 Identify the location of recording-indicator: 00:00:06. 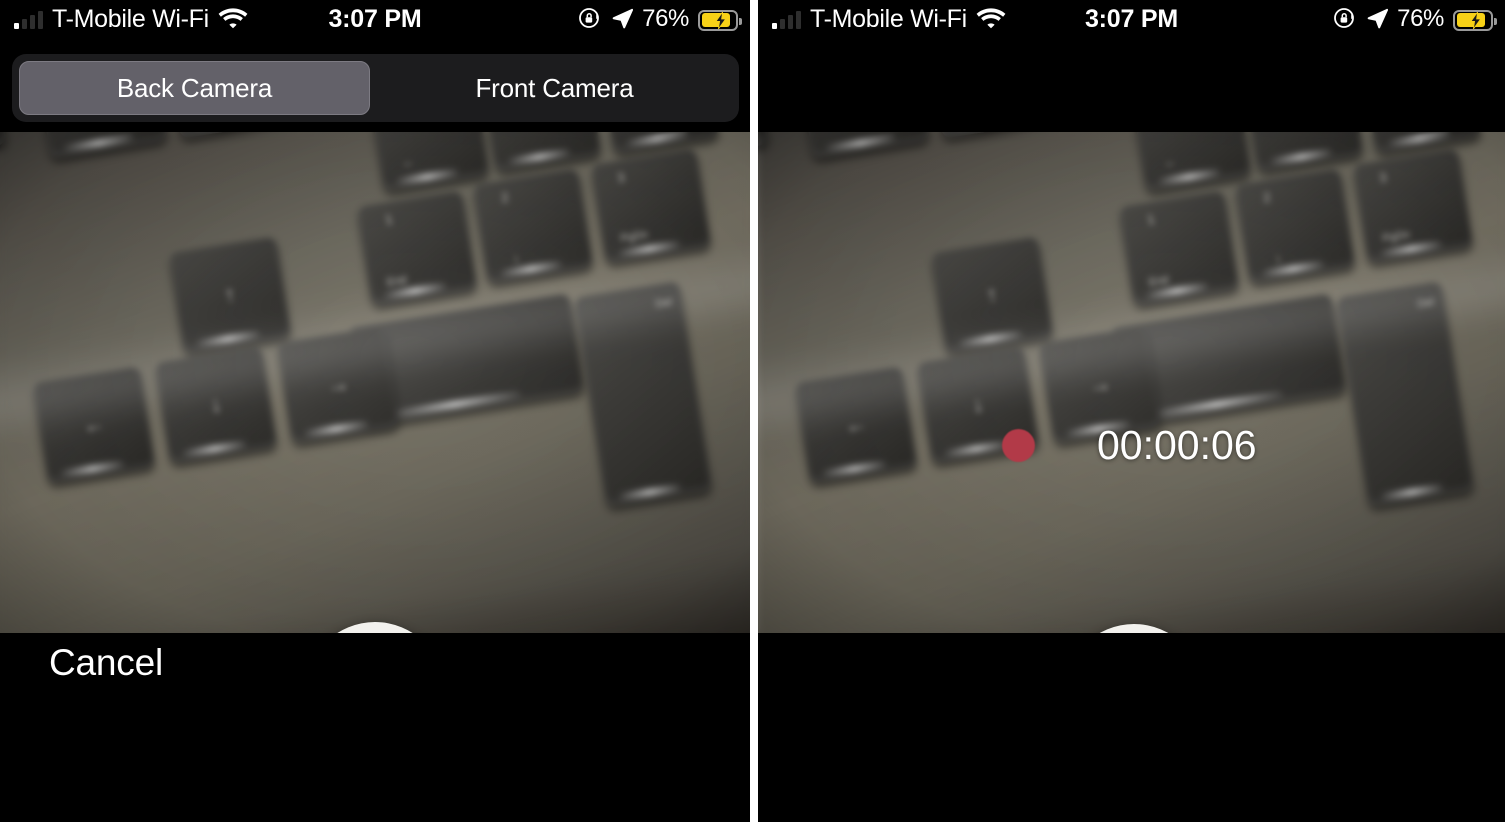
(1129, 445).